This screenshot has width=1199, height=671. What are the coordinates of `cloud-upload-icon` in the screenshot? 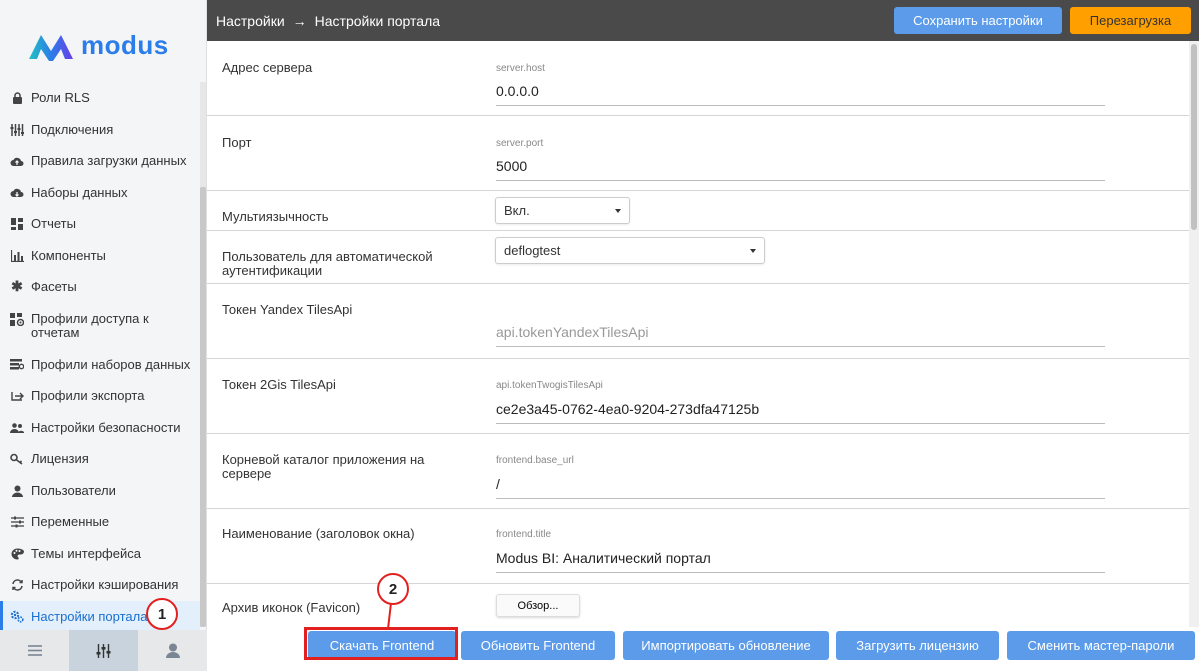 It's located at (17, 161).